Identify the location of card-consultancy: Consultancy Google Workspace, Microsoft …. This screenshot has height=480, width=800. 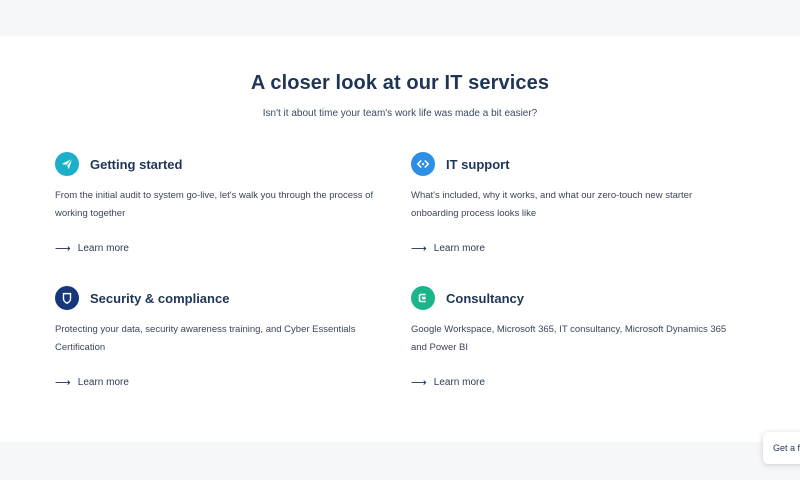
(576, 337).